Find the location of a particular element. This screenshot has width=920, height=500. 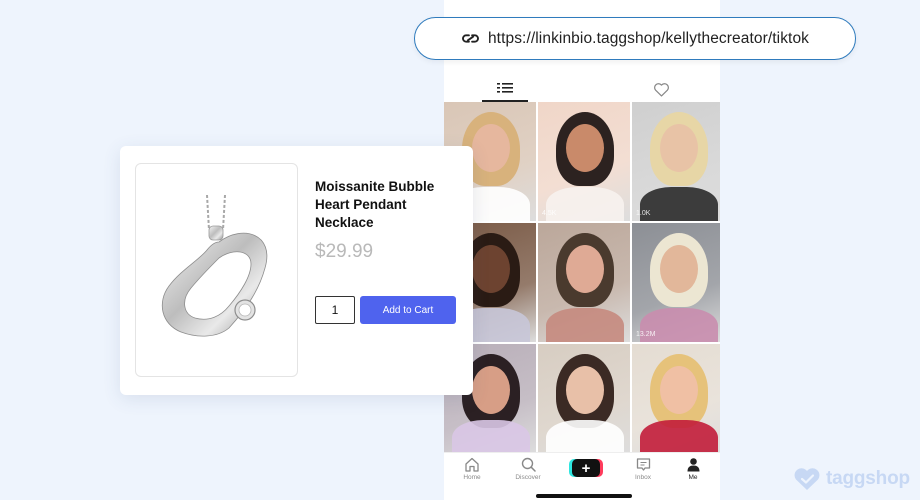

logo-wordmark: taggshop is located at coordinates (868, 478).